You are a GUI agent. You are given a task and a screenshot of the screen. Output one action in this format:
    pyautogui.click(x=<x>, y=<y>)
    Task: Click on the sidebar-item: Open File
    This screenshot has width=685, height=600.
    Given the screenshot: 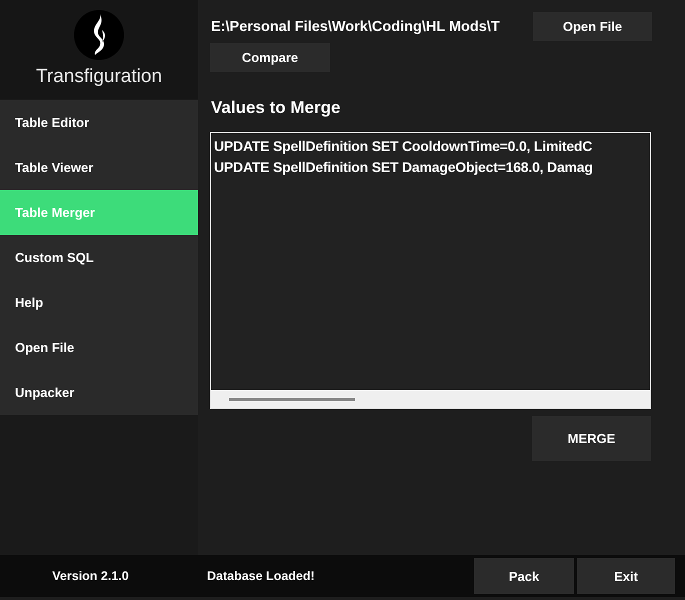 What is the action you would take?
    pyautogui.click(x=99, y=347)
    